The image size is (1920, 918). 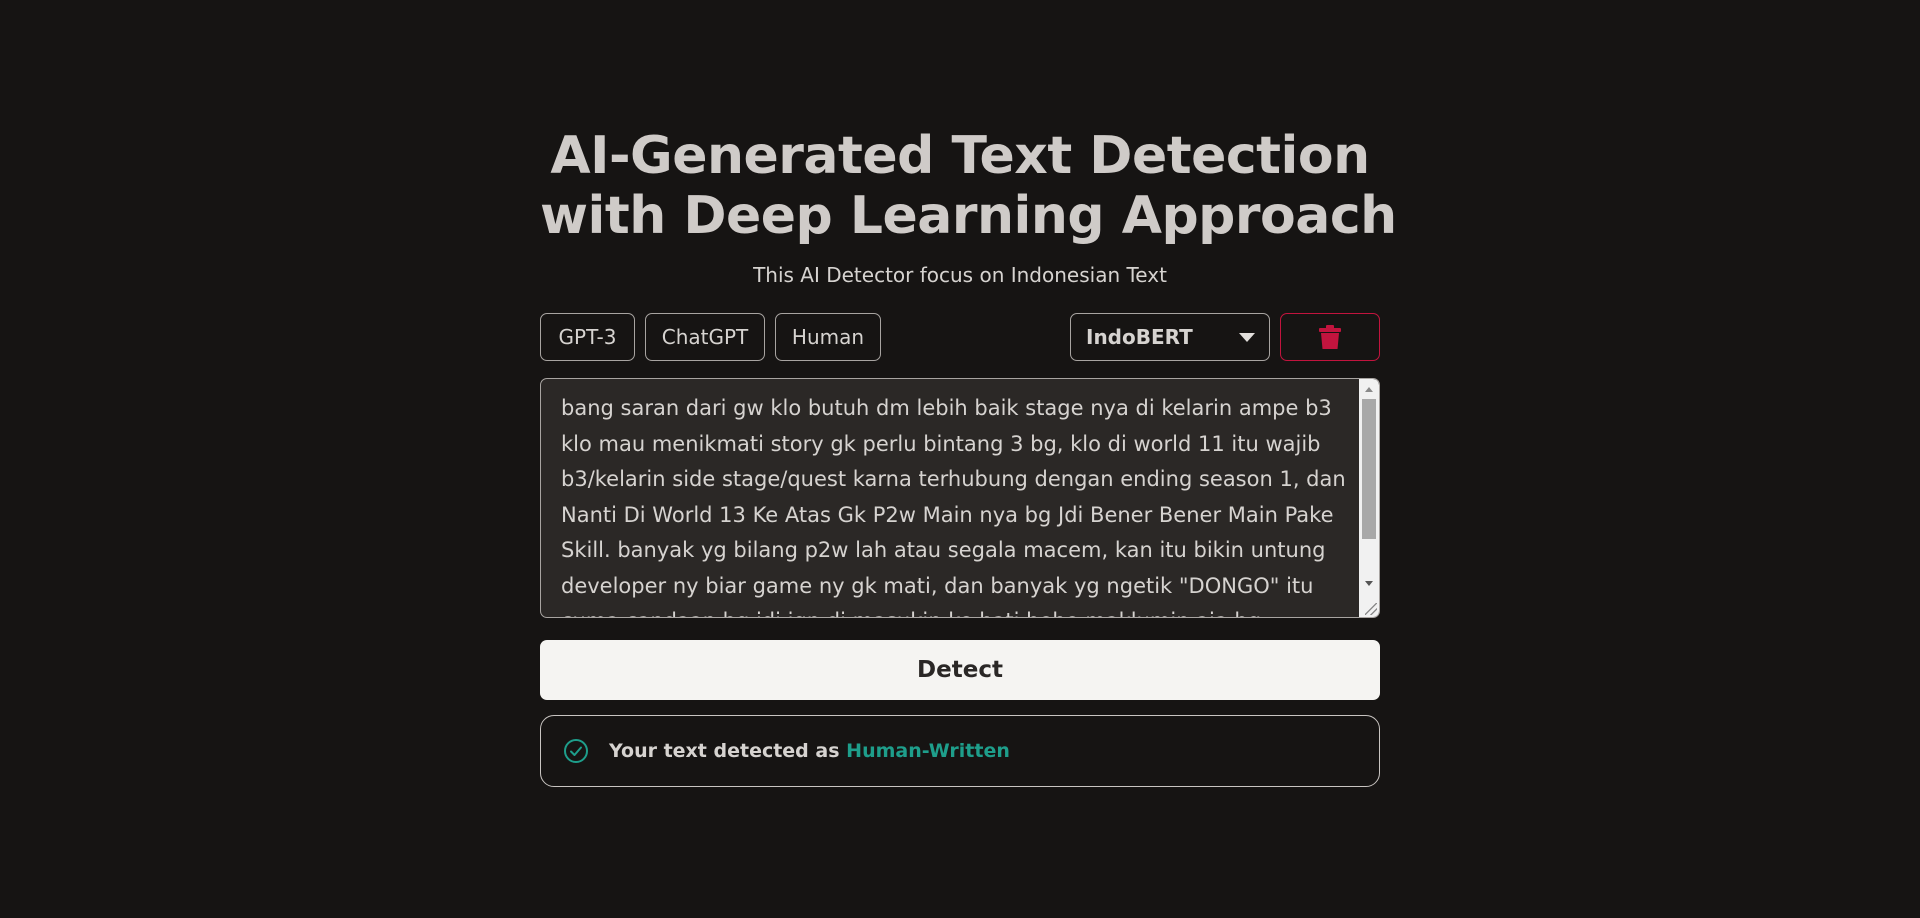 I want to click on text-input-scrollbar, so click(x=1369, y=498).